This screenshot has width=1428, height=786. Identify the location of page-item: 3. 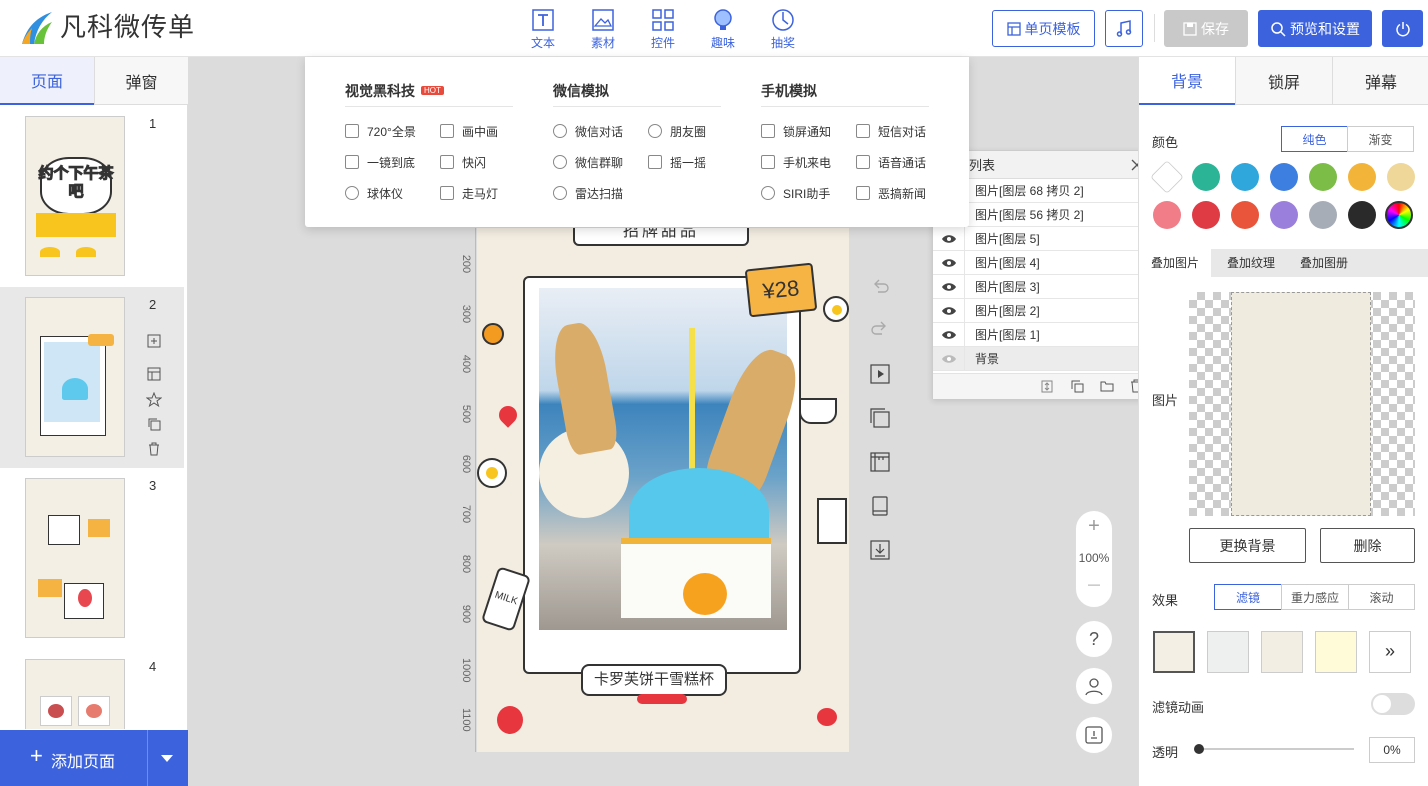
(92, 558).